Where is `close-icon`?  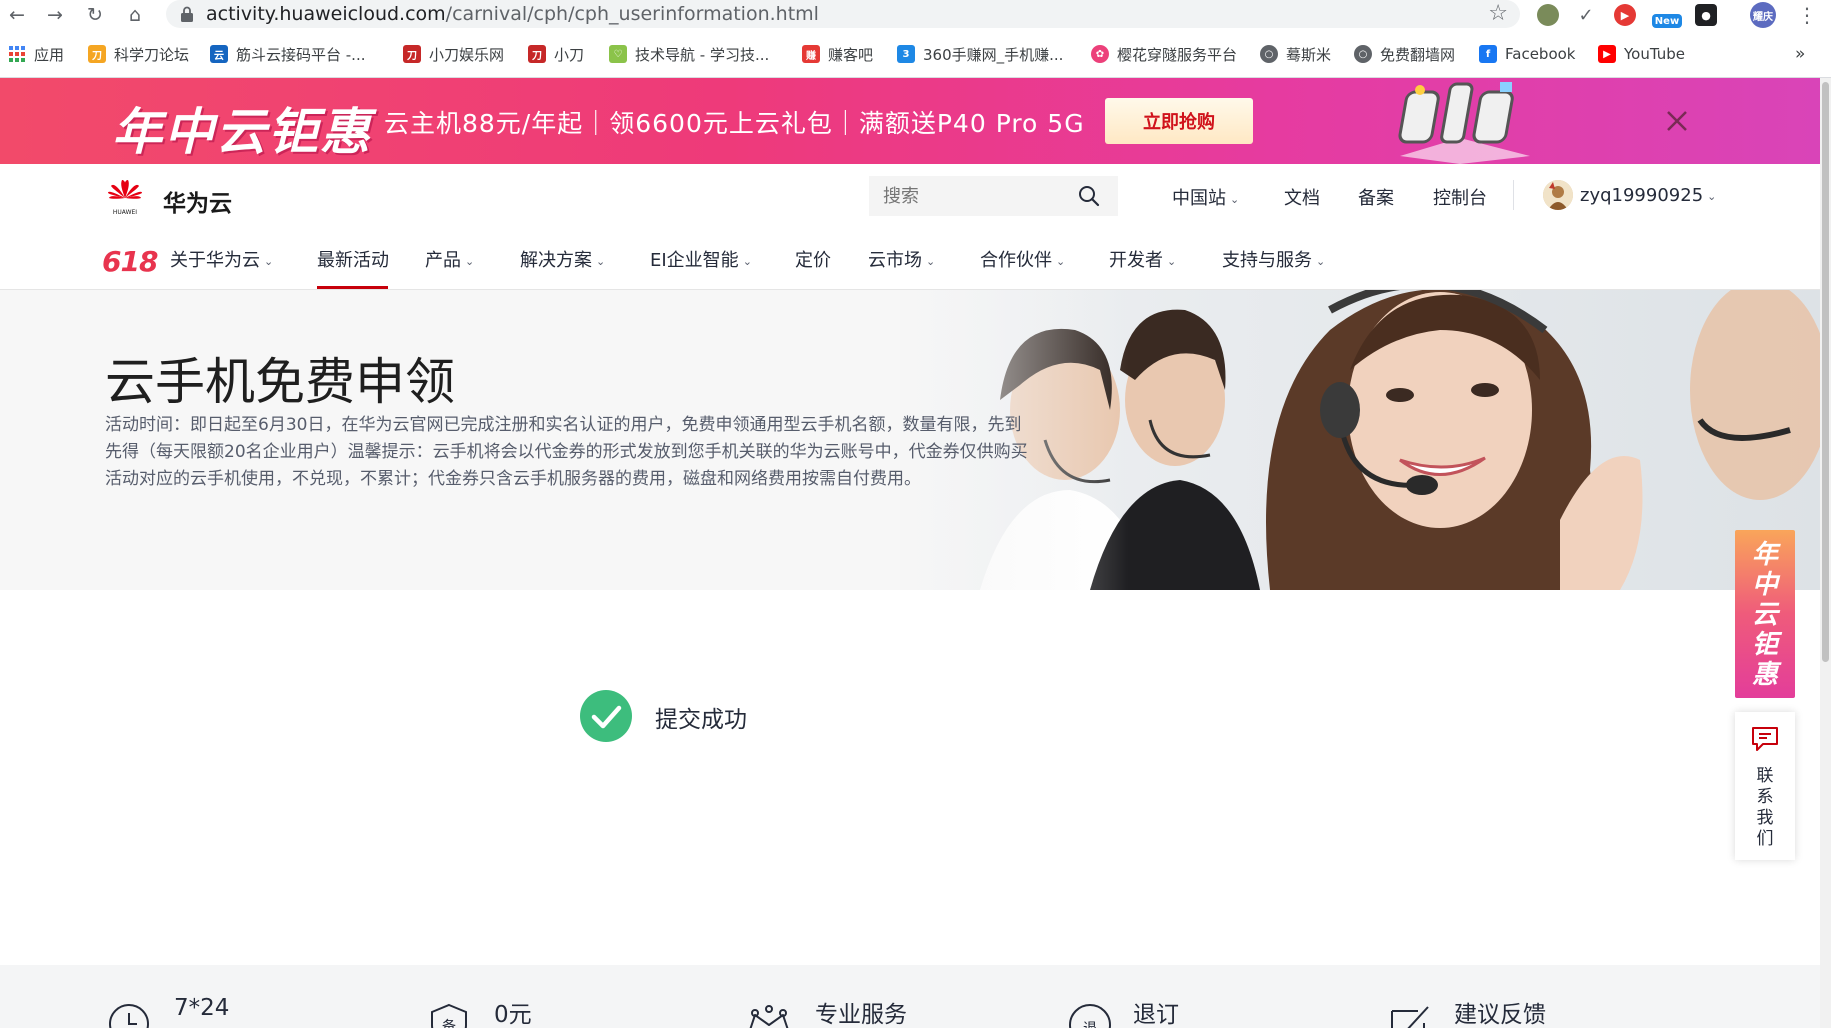 close-icon is located at coordinates (1677, 121).